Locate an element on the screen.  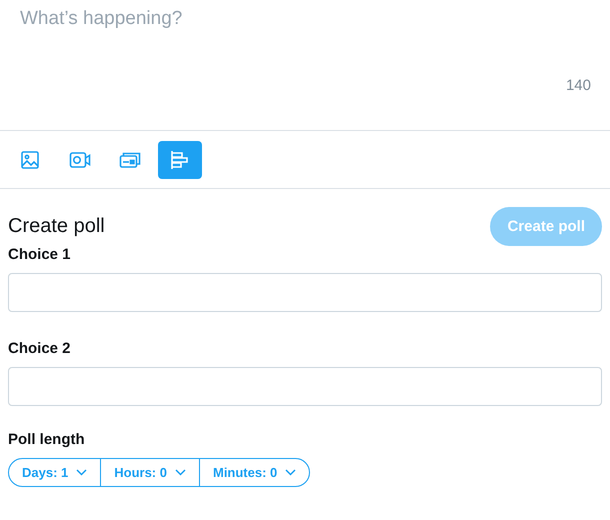
duration-dropdown: Days: 1 is located at coordinates (54, 472).